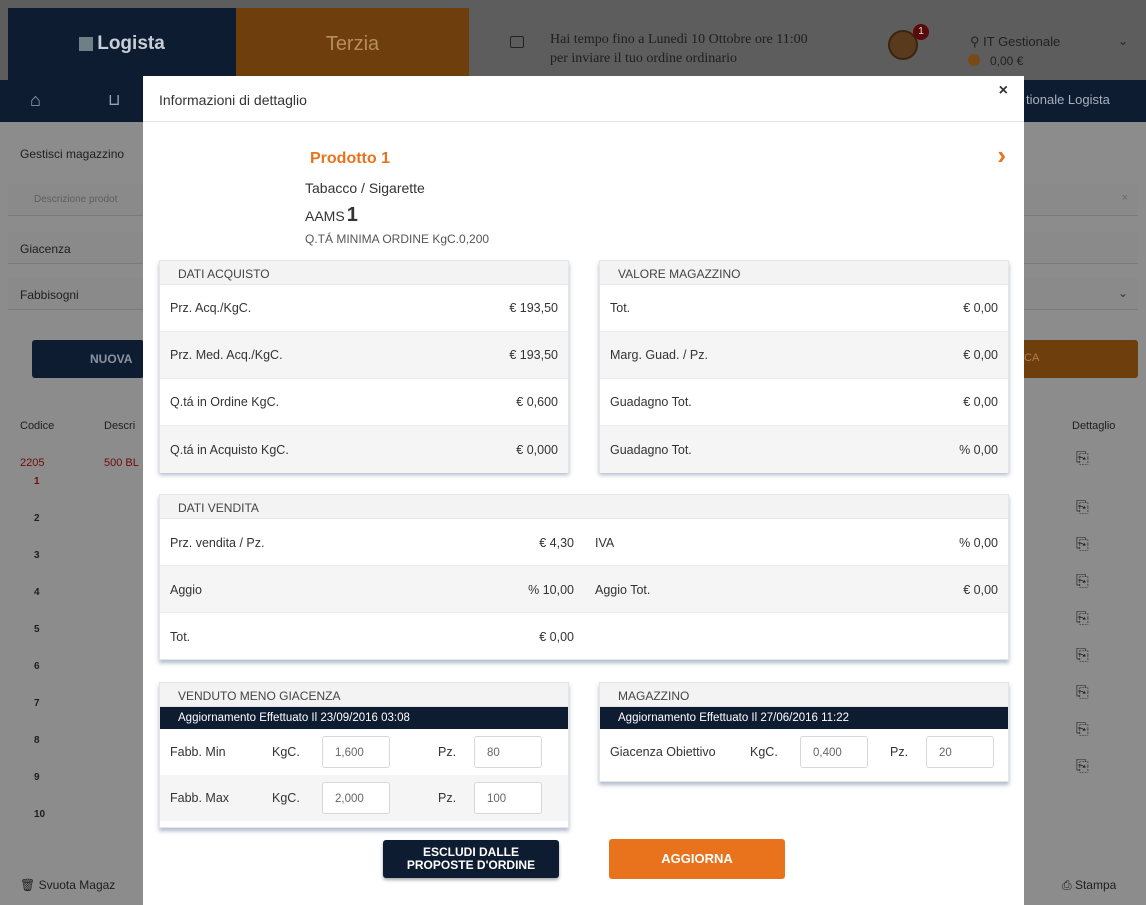 The image size is (1146, 905). Describe the element at coordinates (605, 543) in the screenshot. I see `row-label: IVA` at that location.